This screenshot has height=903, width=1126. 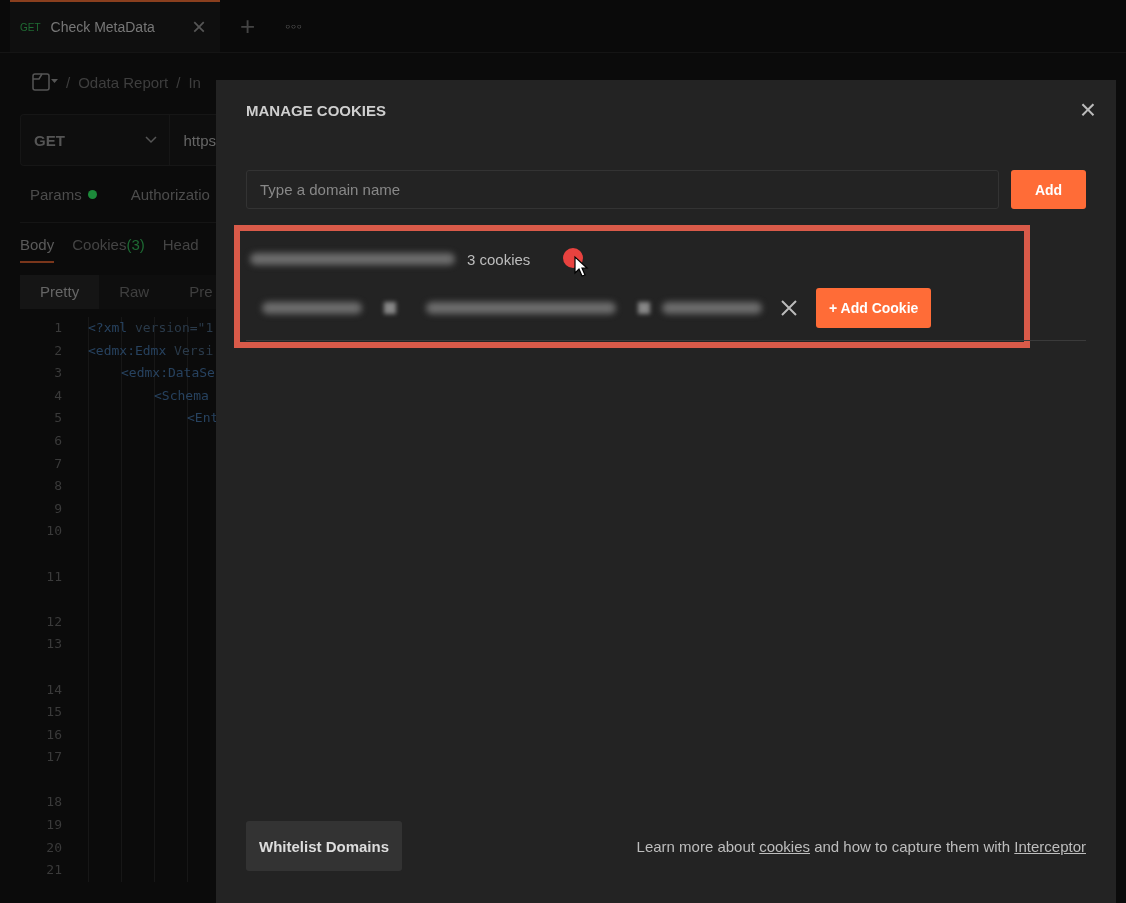 What do you see at coordinates (789, 308) in the screenshot?
I see `close-icon` at bounding box center [789, 308].